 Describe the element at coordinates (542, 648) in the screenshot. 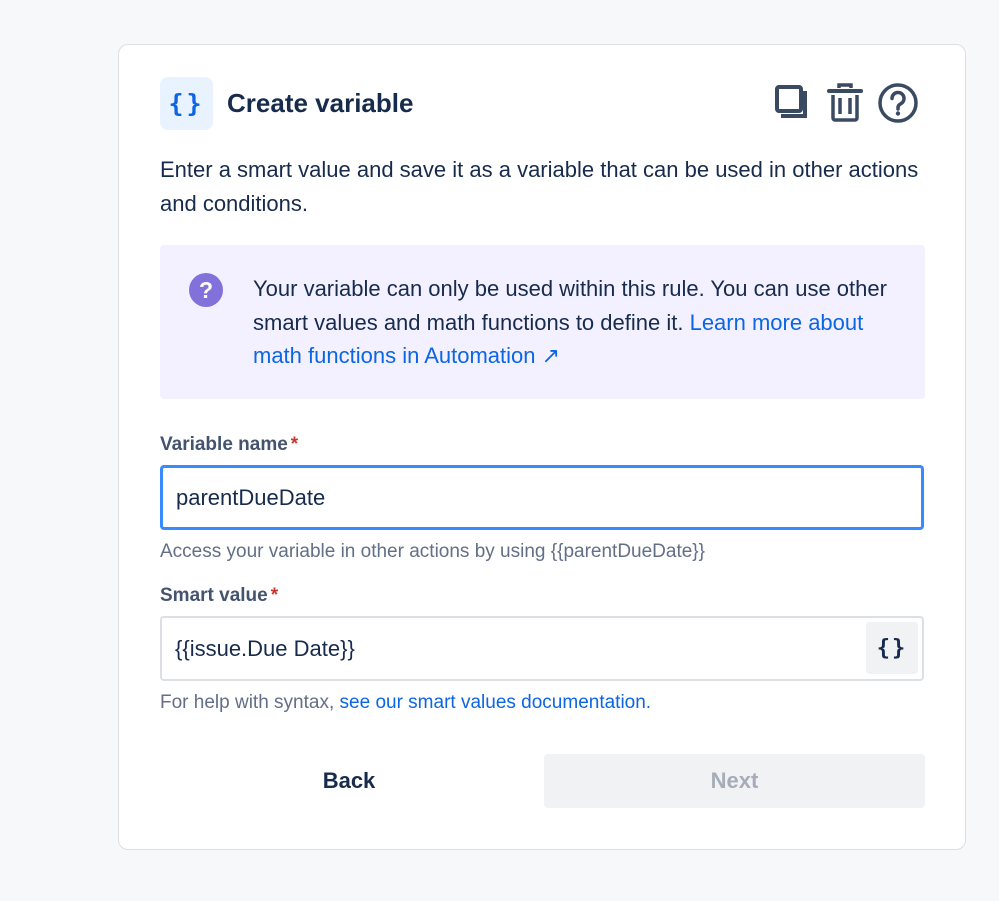

I see `smart-value-input: {{issue.Due Date}} {}` at that location.